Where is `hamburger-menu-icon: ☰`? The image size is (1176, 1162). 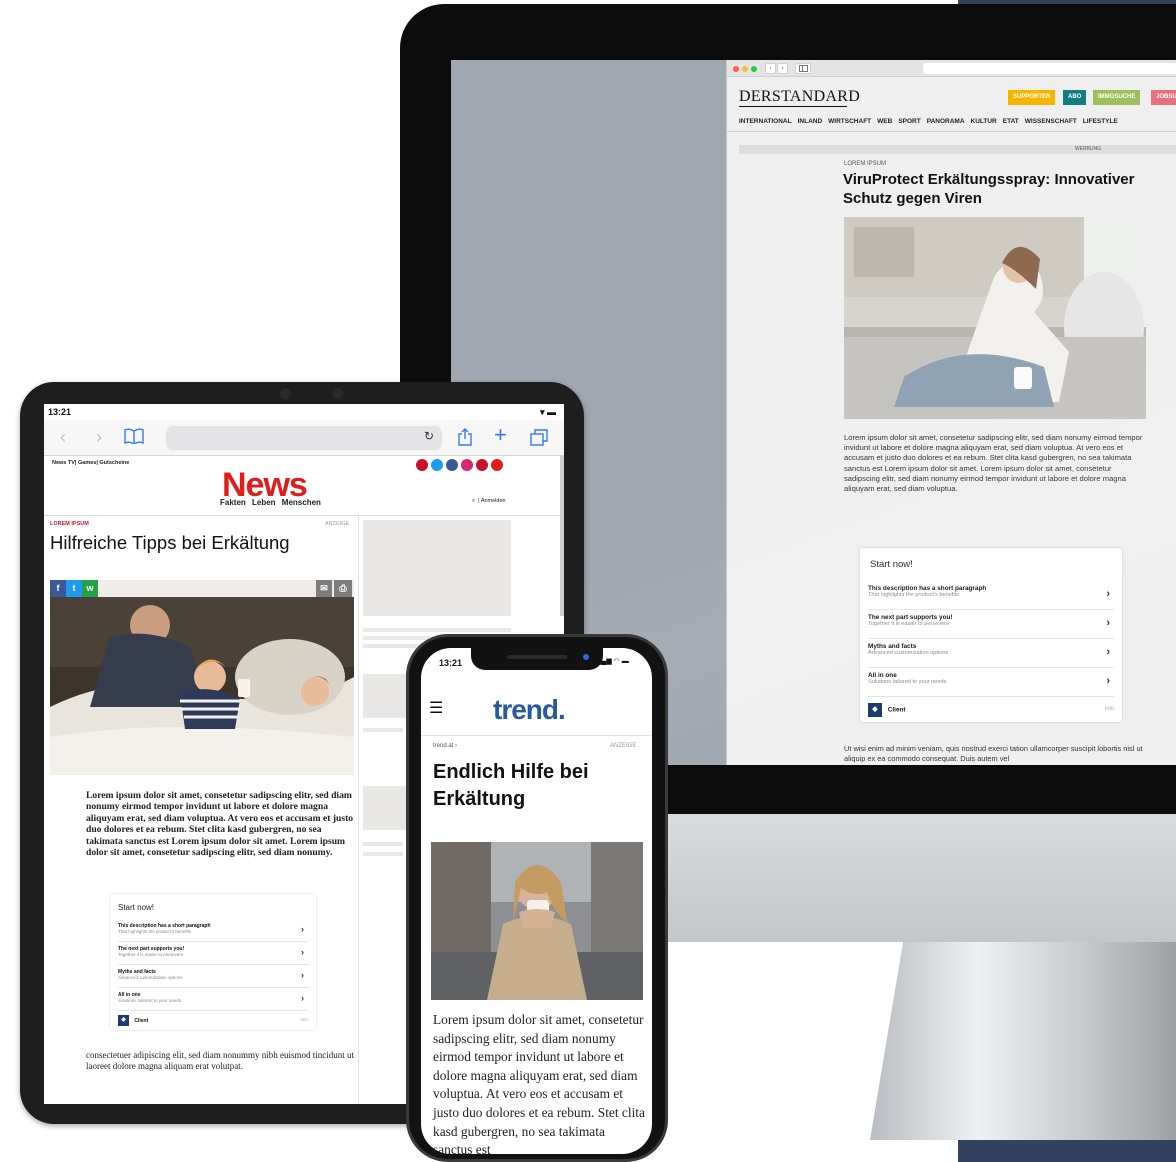 hamburger-menu-icon: ☰ is located at coordinates (436, 708).